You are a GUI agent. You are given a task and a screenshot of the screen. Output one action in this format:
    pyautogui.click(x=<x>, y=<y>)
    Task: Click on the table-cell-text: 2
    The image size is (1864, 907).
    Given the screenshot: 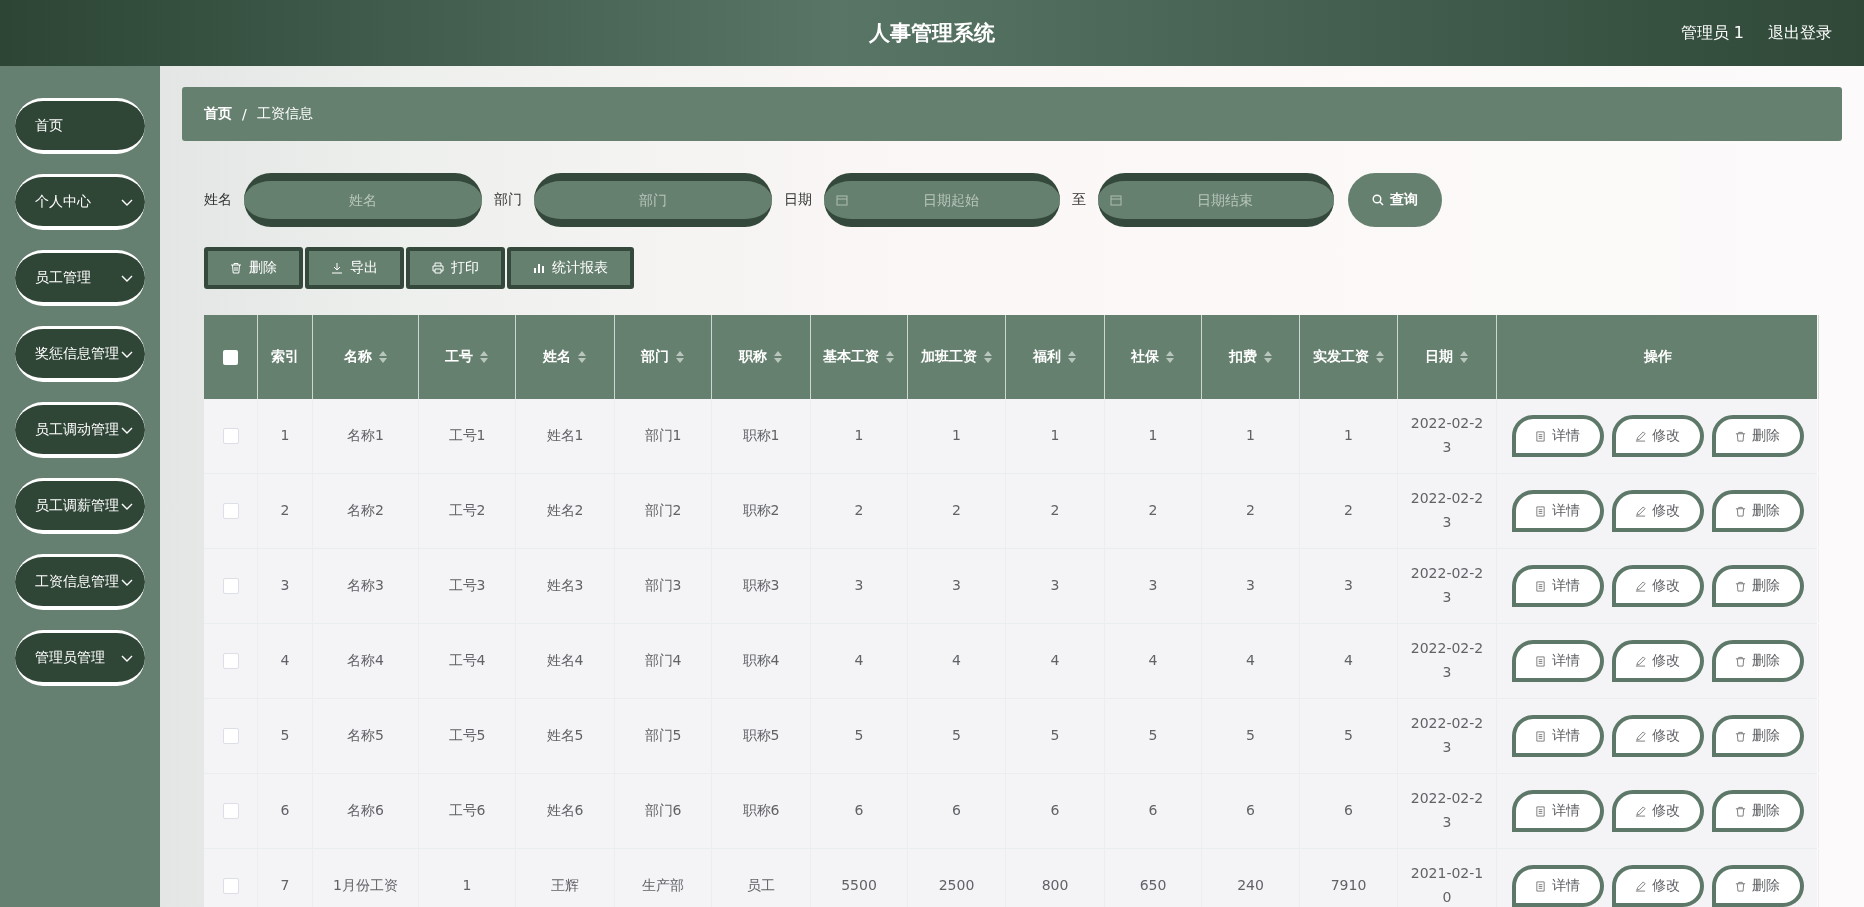 What is the action you would take?
    pyautogui.click(x=285, y=511)
    